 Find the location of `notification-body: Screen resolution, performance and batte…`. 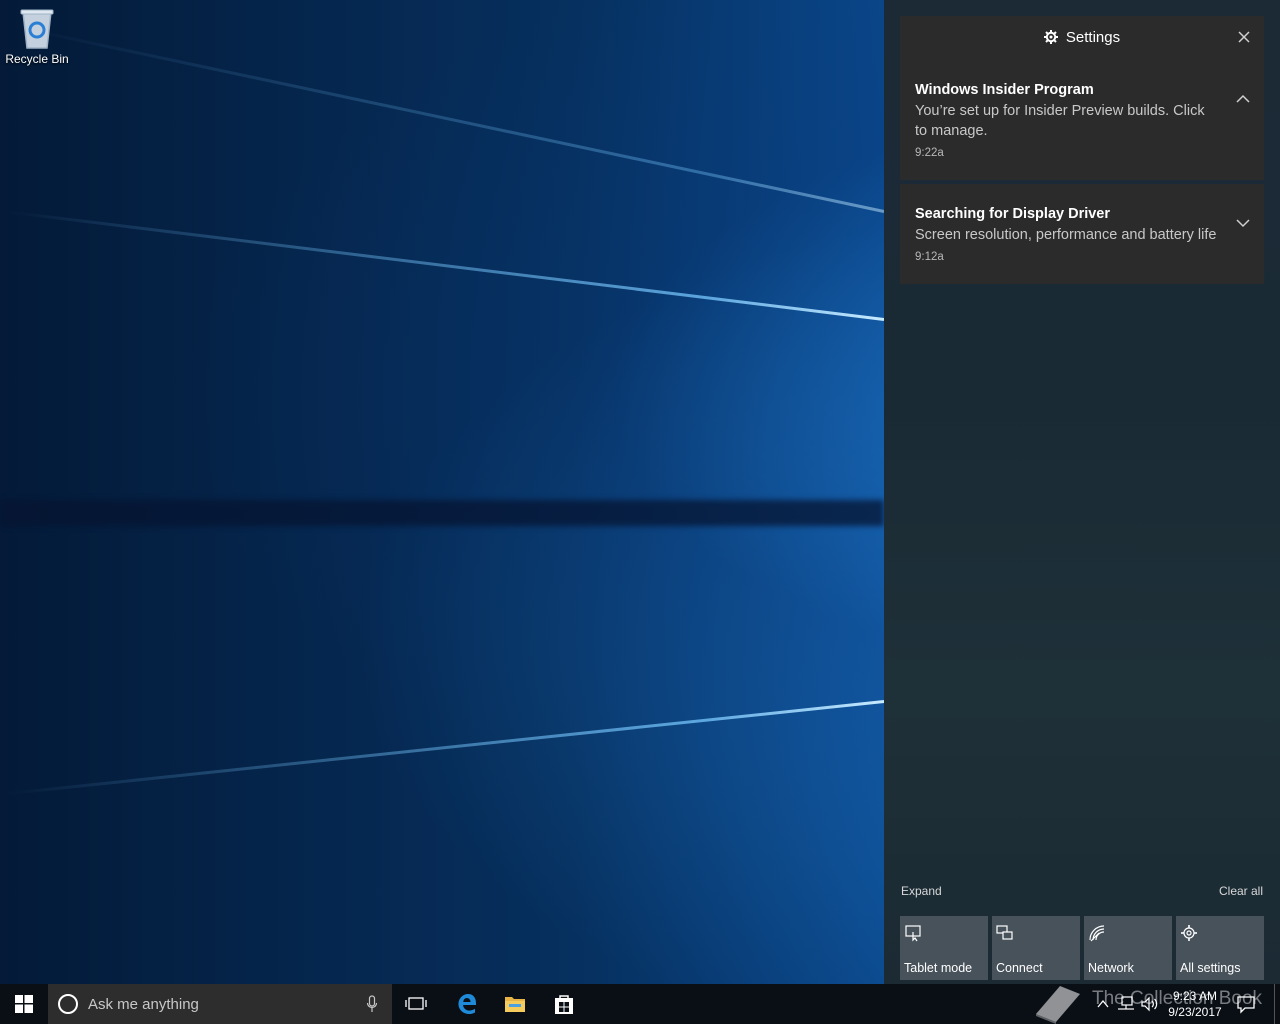

notification-body: Screen resolution, performance and batte… is located at coordinates (1066, 235).